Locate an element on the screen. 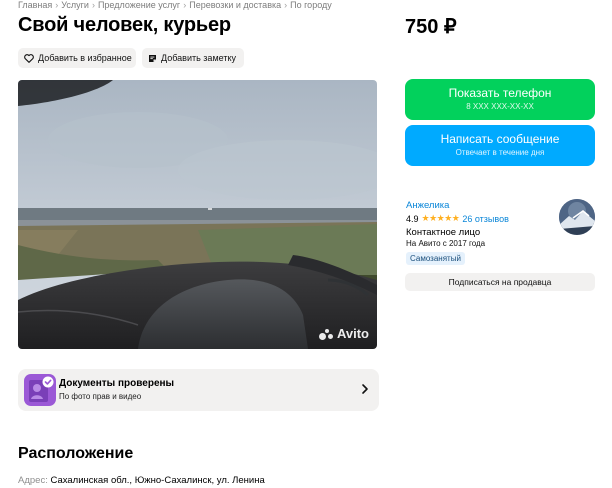 This screenshot has width=612, height=488. add-note-label: Добавить заметку is located at coordinates (198, 58).